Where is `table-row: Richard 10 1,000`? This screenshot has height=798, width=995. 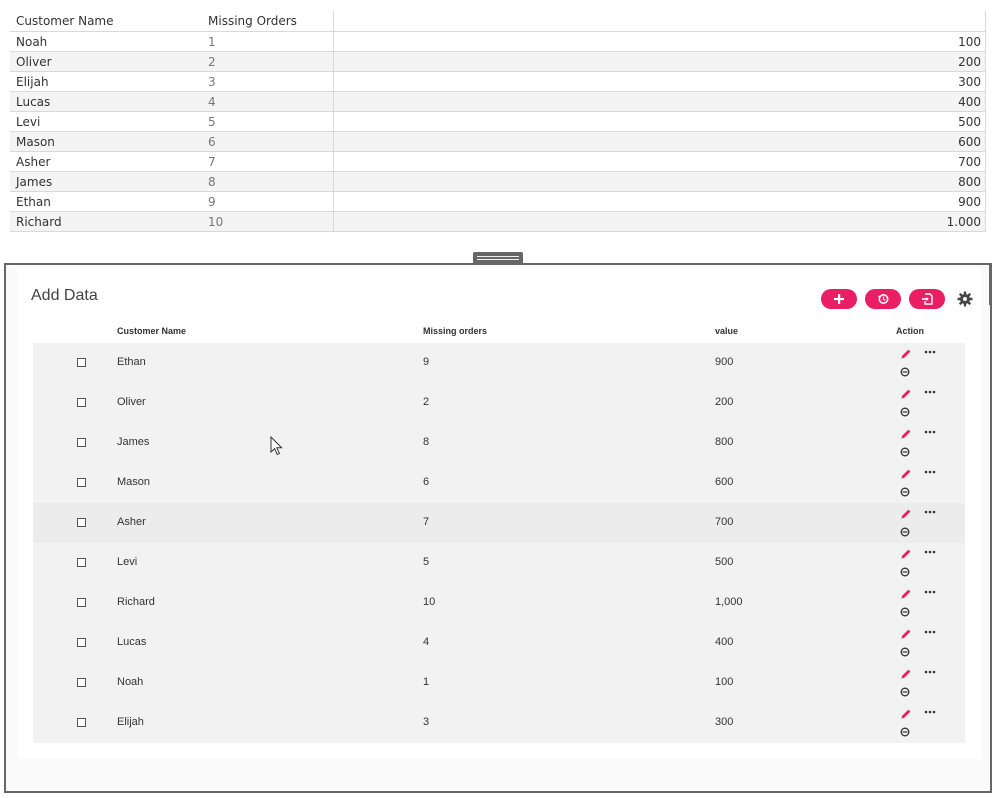
table-row: Richard 10 1,000 is located at coordinates (499, 603).